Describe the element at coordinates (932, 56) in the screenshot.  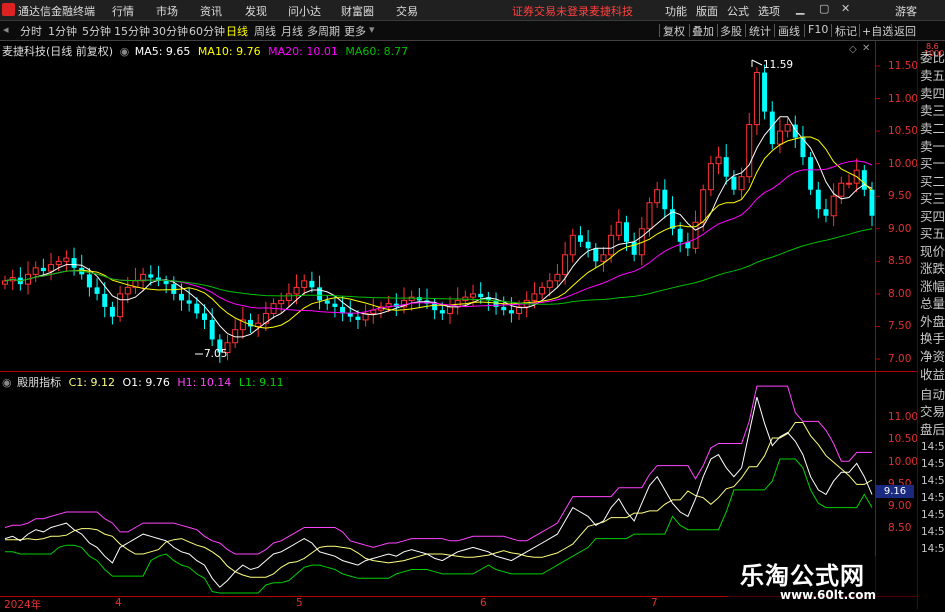
I see `side-item: 委比` at that location.